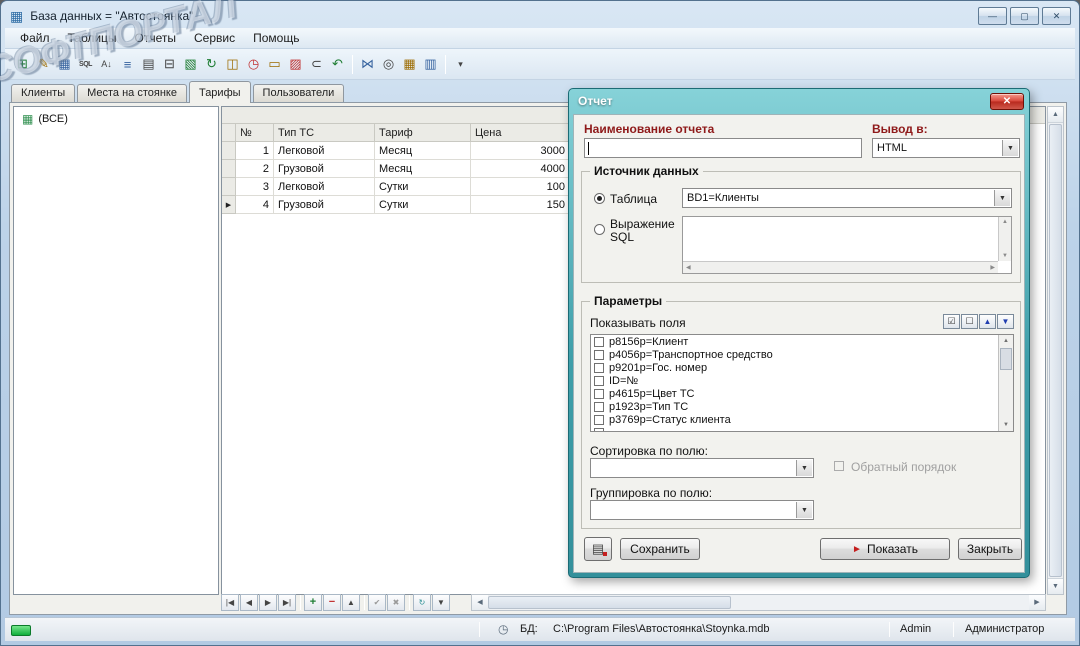 The image size is (1080, 646). What do you see at coordinates (802, 367) in the screenshot?
I see `list-item: p9201p=Гос. номер` at bounding box center [802, 367].